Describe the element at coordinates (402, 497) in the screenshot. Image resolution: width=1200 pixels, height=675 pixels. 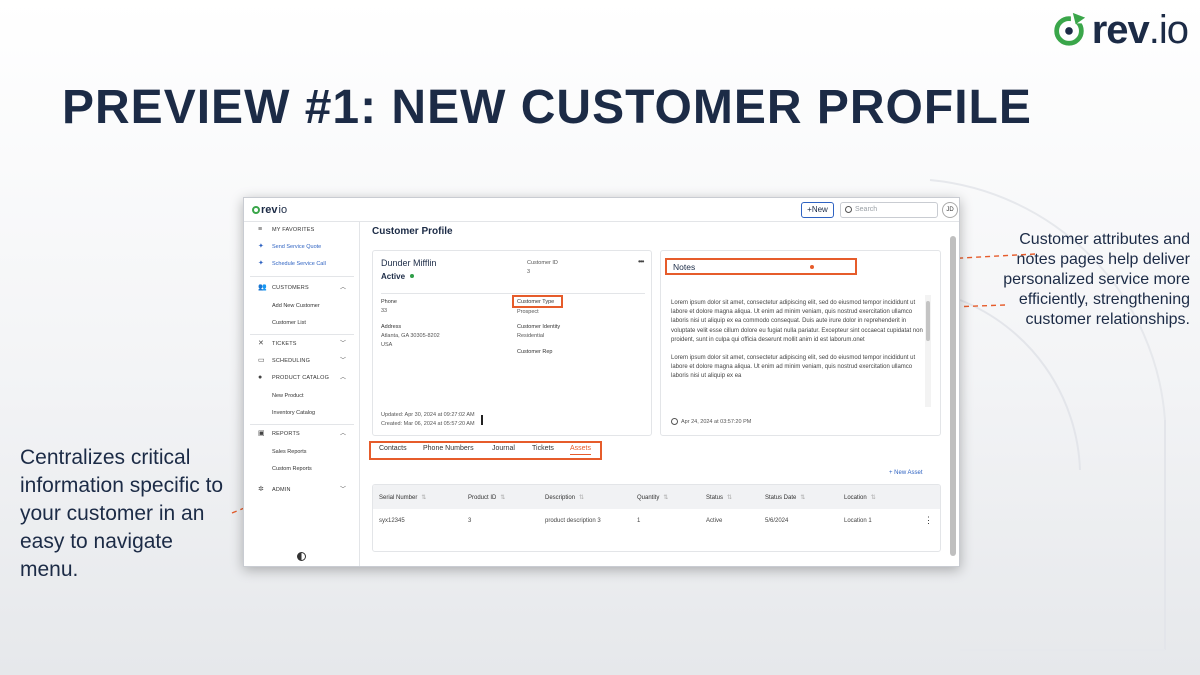
I see `column-header: Serial Number ⇅` at that location.